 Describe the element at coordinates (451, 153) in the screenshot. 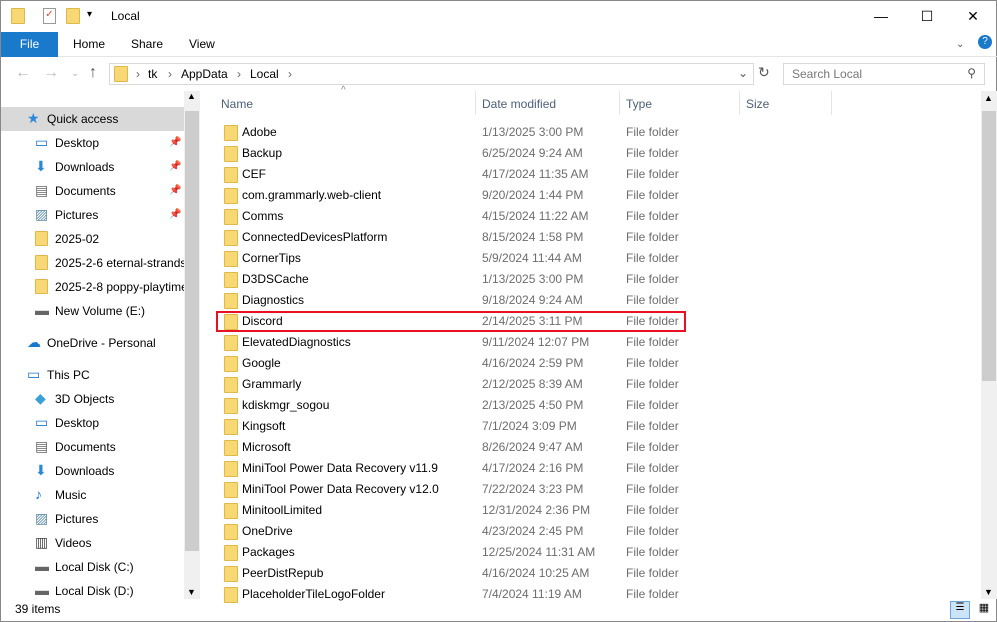

I see `file-row: Backup 6/25/2024 9:24 AM File folder` at that location.